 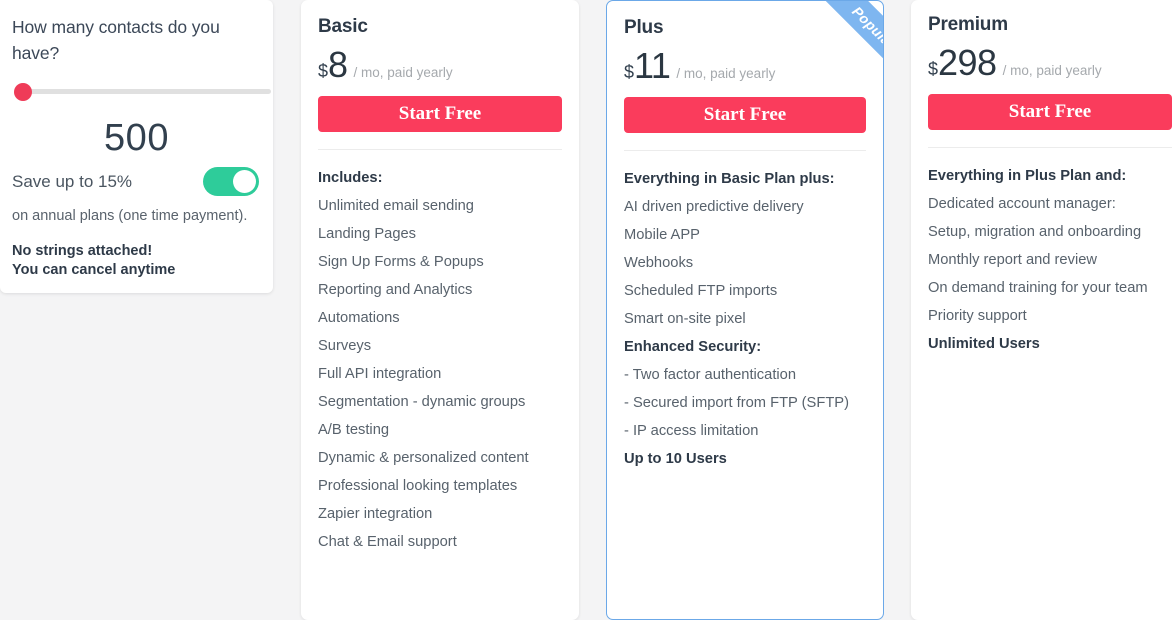 I want to click on annual-save-row: Save up to 15%, so click(x=136, y=181).